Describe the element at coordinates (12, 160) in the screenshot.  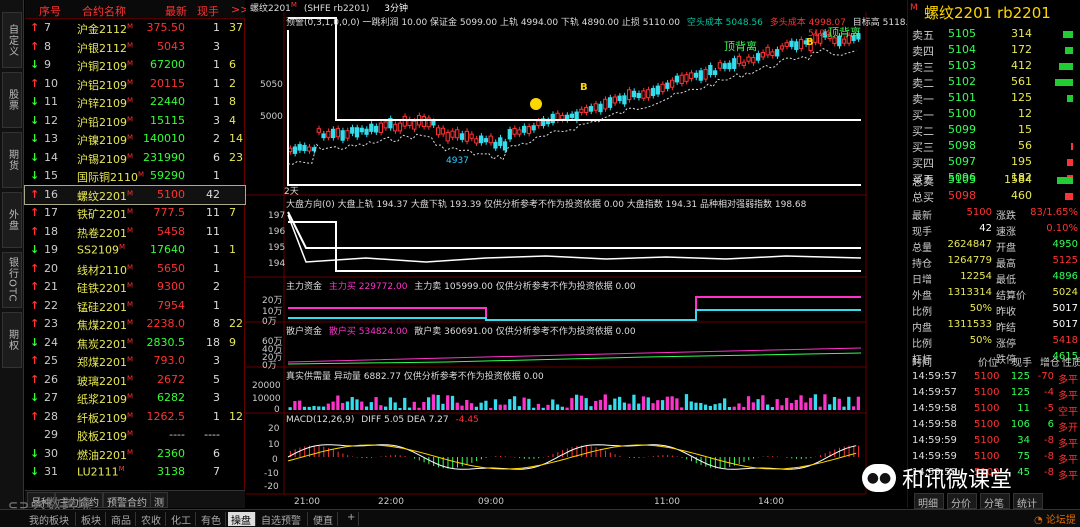
I see `side-tab-2: 期货` at that location.